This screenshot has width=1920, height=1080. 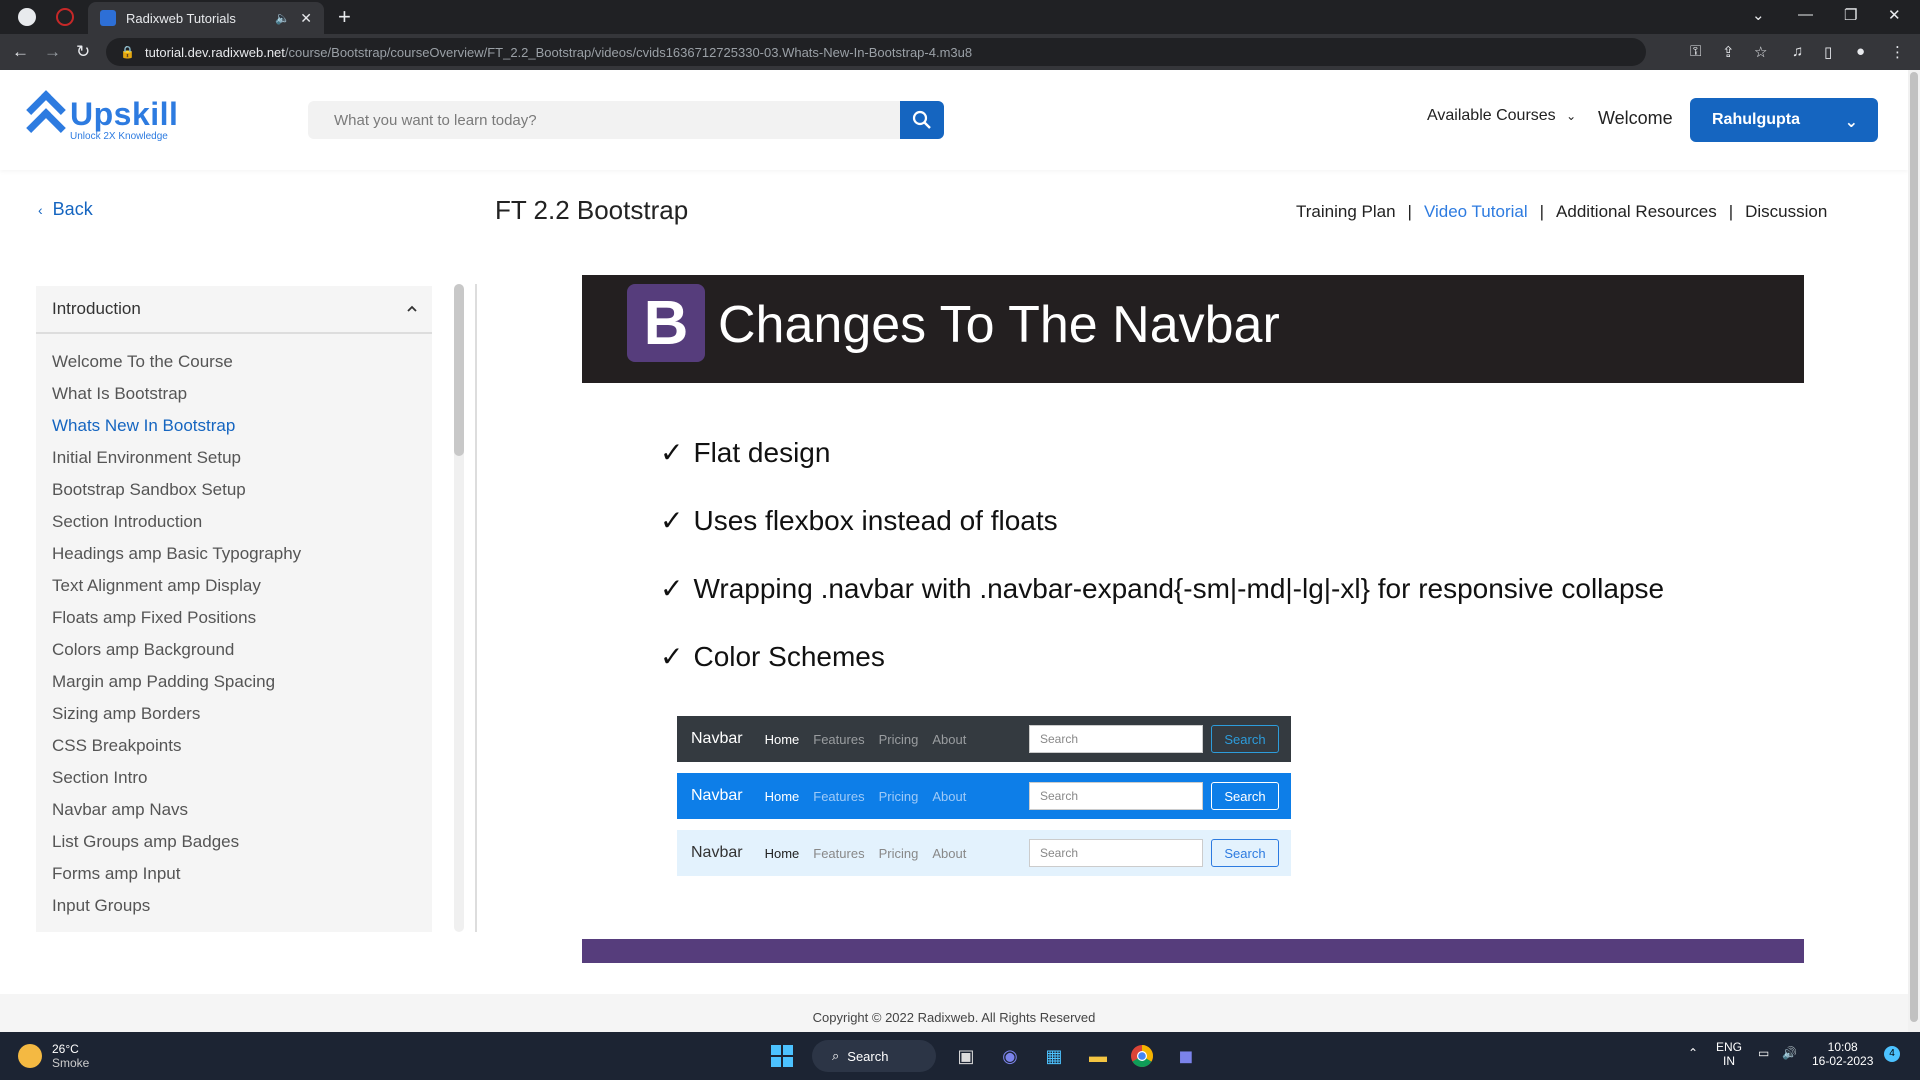 What do you see at coordinates (1142, 1056) in the screenshot?
I see `chrome-icon` at bounding box center [1142, 1056].